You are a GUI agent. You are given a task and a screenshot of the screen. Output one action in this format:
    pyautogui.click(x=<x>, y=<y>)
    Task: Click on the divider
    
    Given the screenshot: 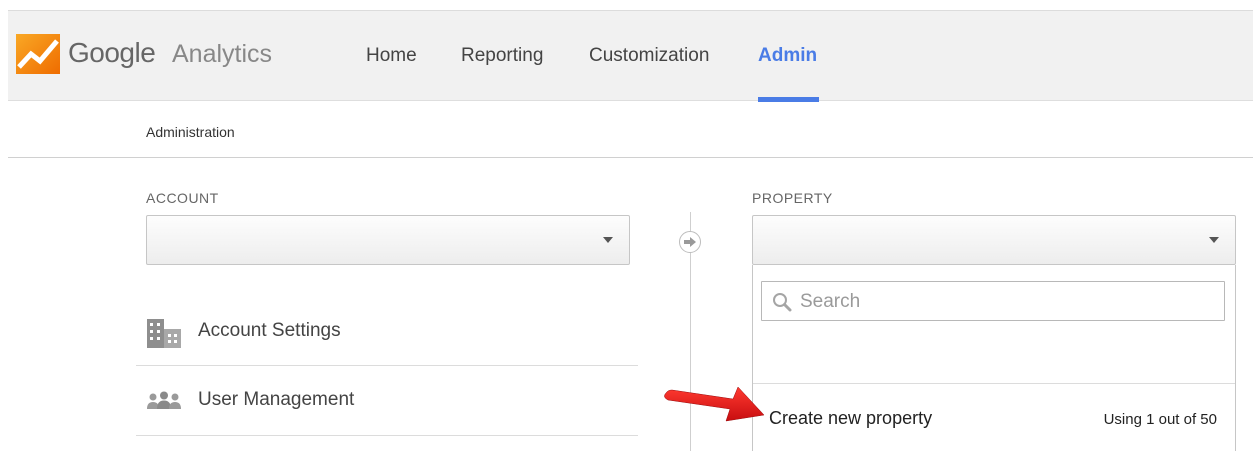 What is the action you would take?
    pyautogui.click(x=630, y=157)
    